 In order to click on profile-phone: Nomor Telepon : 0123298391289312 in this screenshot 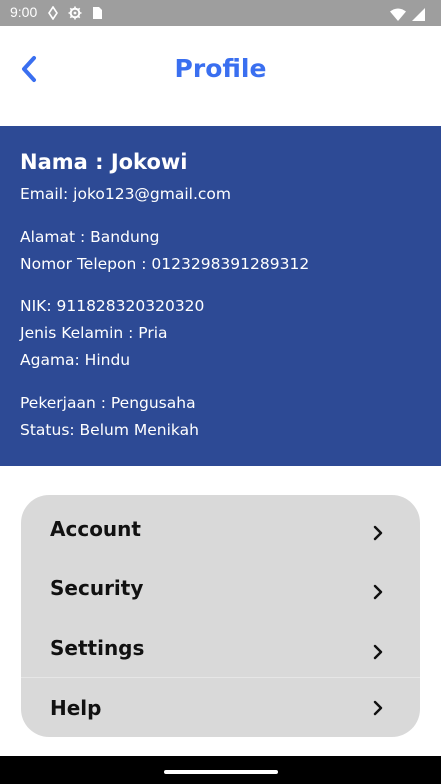, I will do `click(165, 264)`.